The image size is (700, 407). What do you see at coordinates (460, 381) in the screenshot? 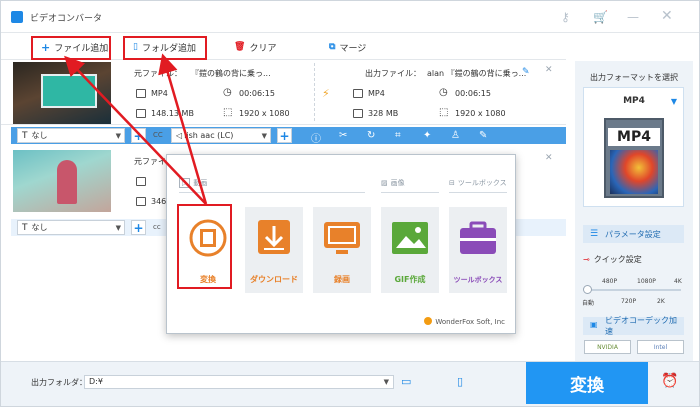
I see `open-folder-icon: ▯` at bounding box center [460, 381].